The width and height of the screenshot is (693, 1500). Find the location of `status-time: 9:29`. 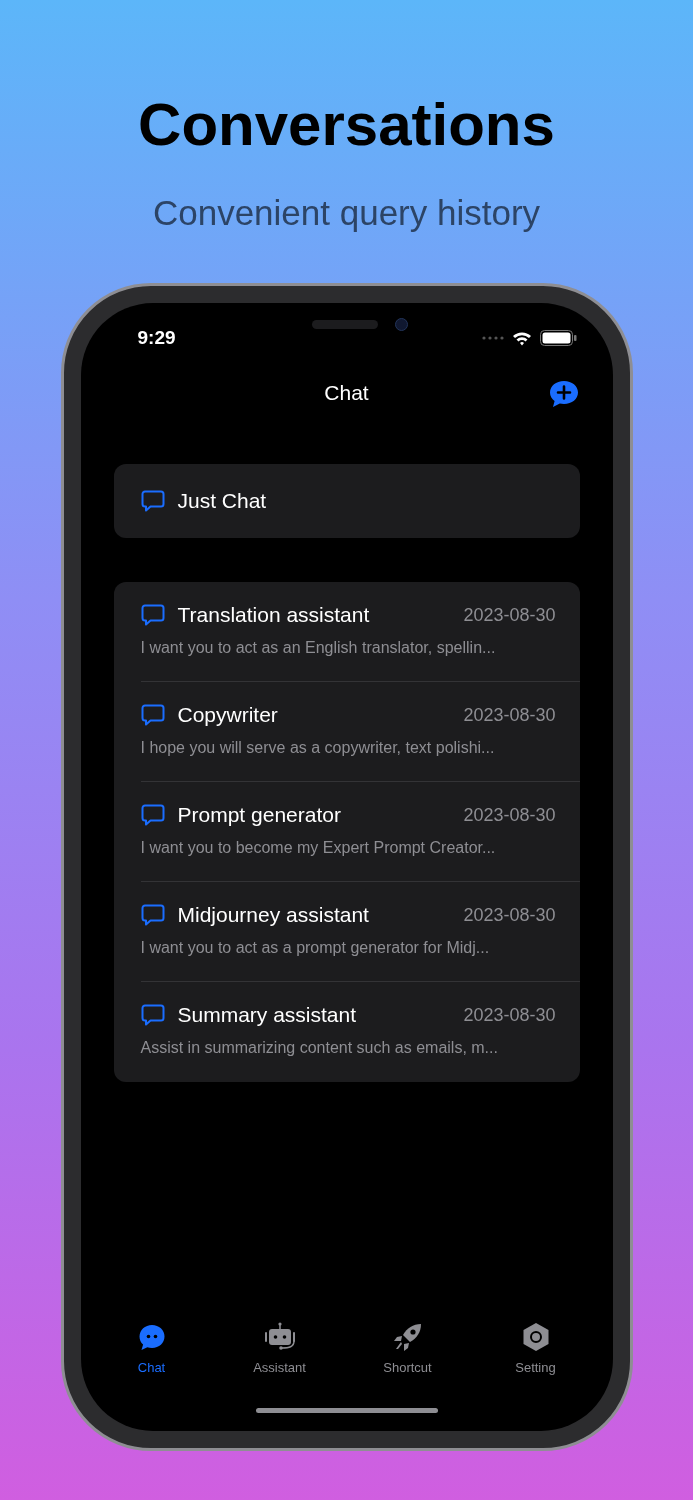

status-time: 9:29 is located at coordinates (156, 337).